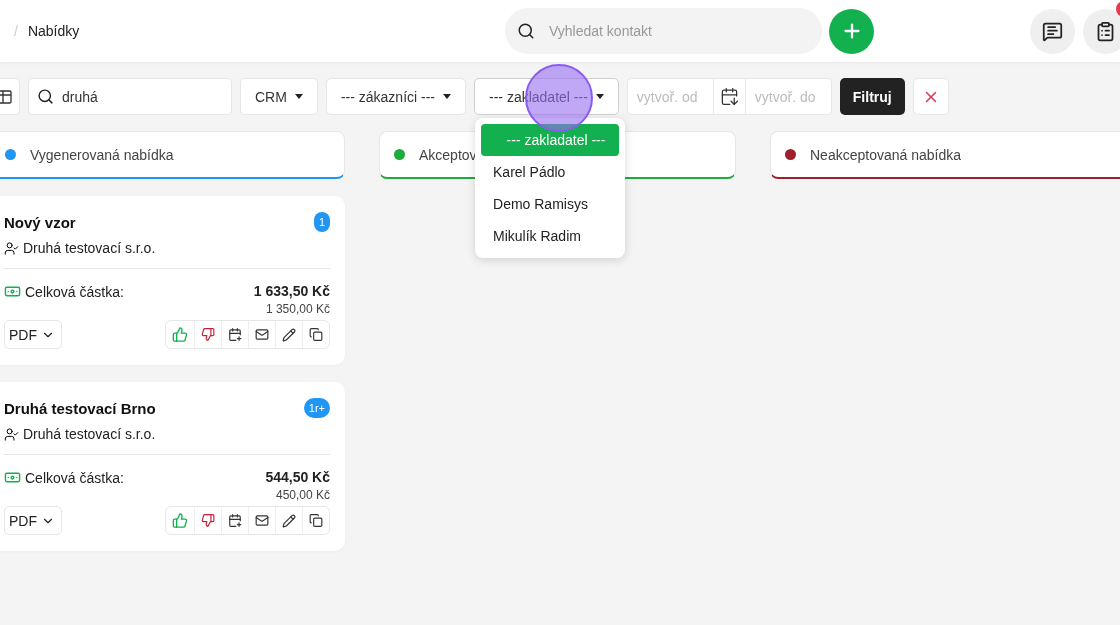 The width and height of the screenshot is (1120, 625). I want to click on calendar-icon, so click(729, 96).